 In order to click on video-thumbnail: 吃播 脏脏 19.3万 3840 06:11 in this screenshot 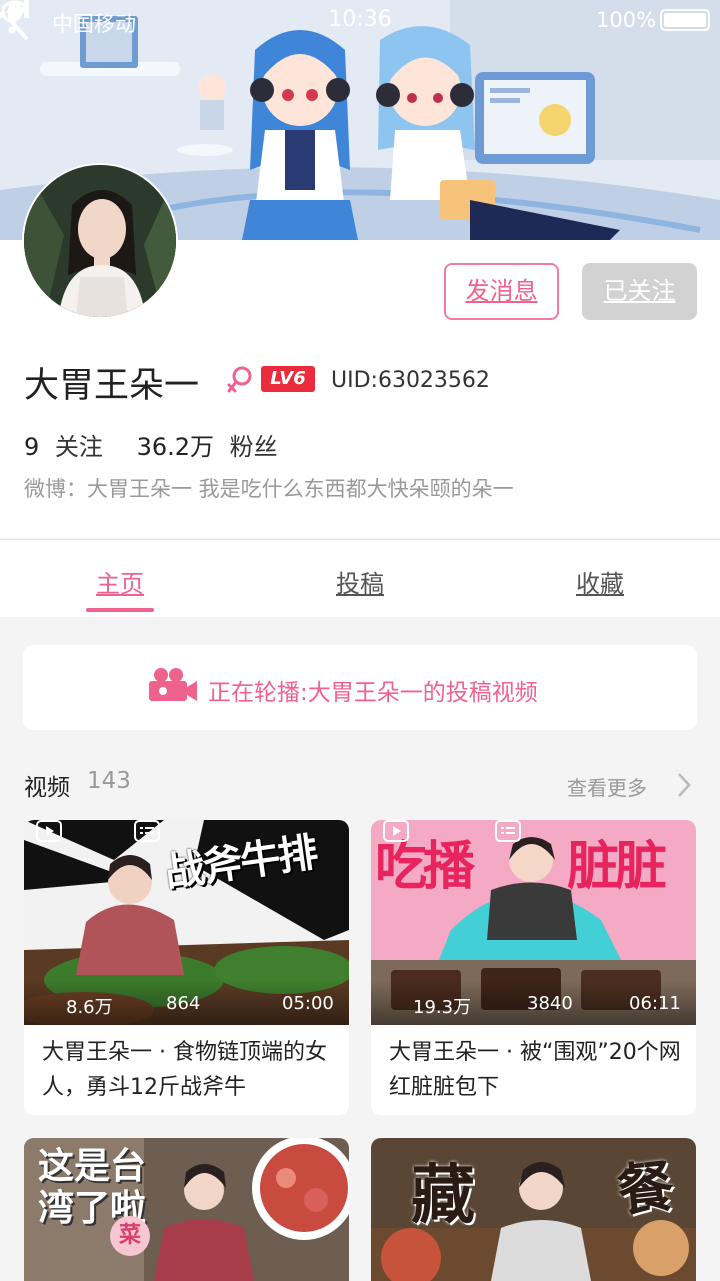, I will do `click(533, 922)`.